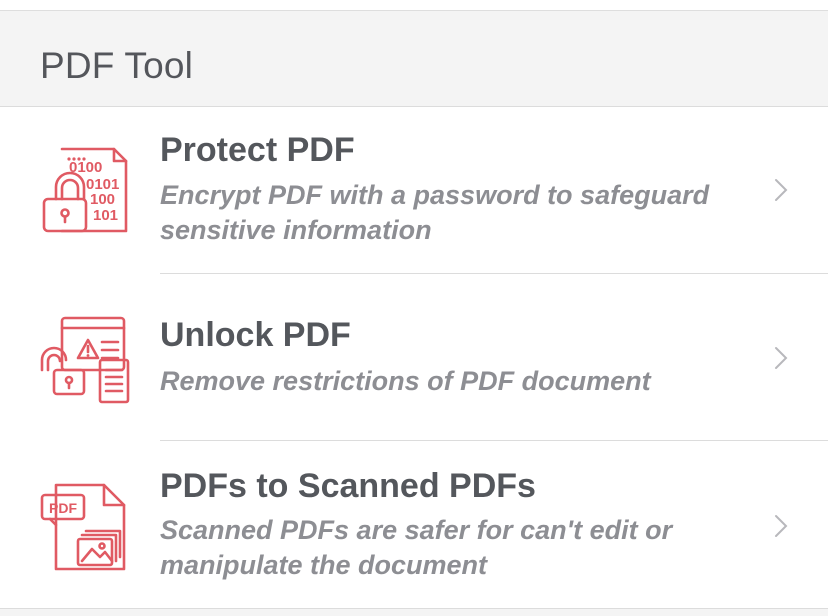 The image size is (828, 616). I want to click on unlock-pdf-title: Unlock PDF, so click(255, 335).